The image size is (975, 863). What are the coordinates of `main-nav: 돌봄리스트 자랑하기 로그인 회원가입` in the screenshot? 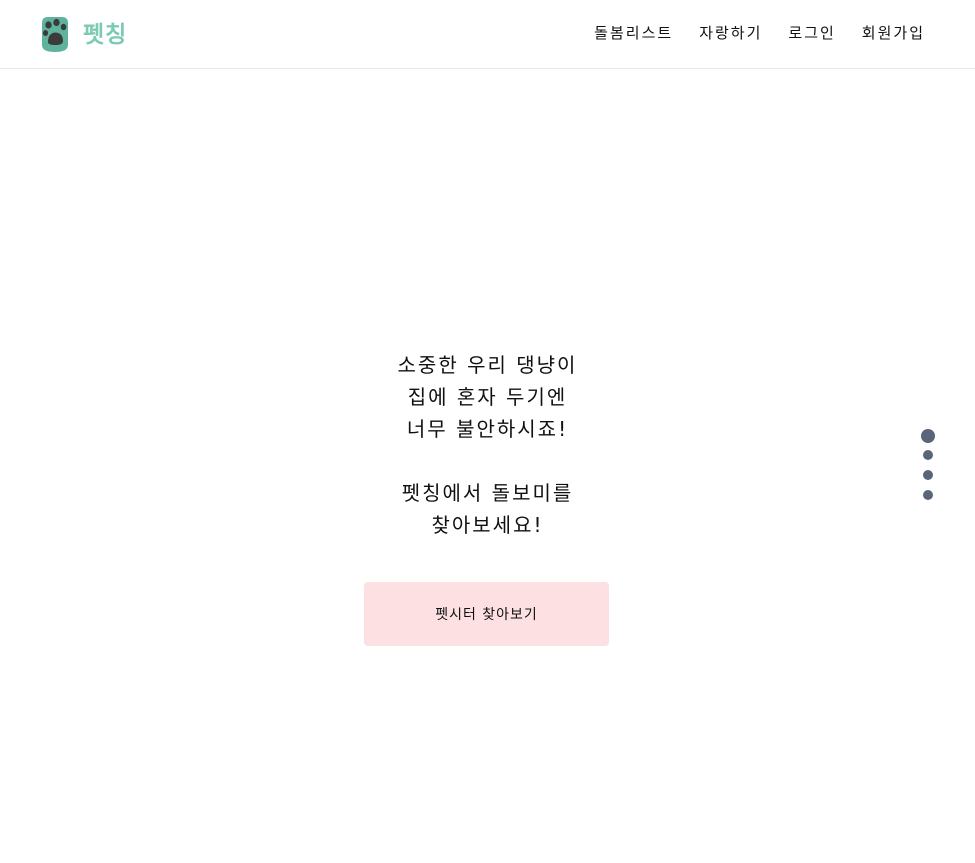 It's located at (746, 32).